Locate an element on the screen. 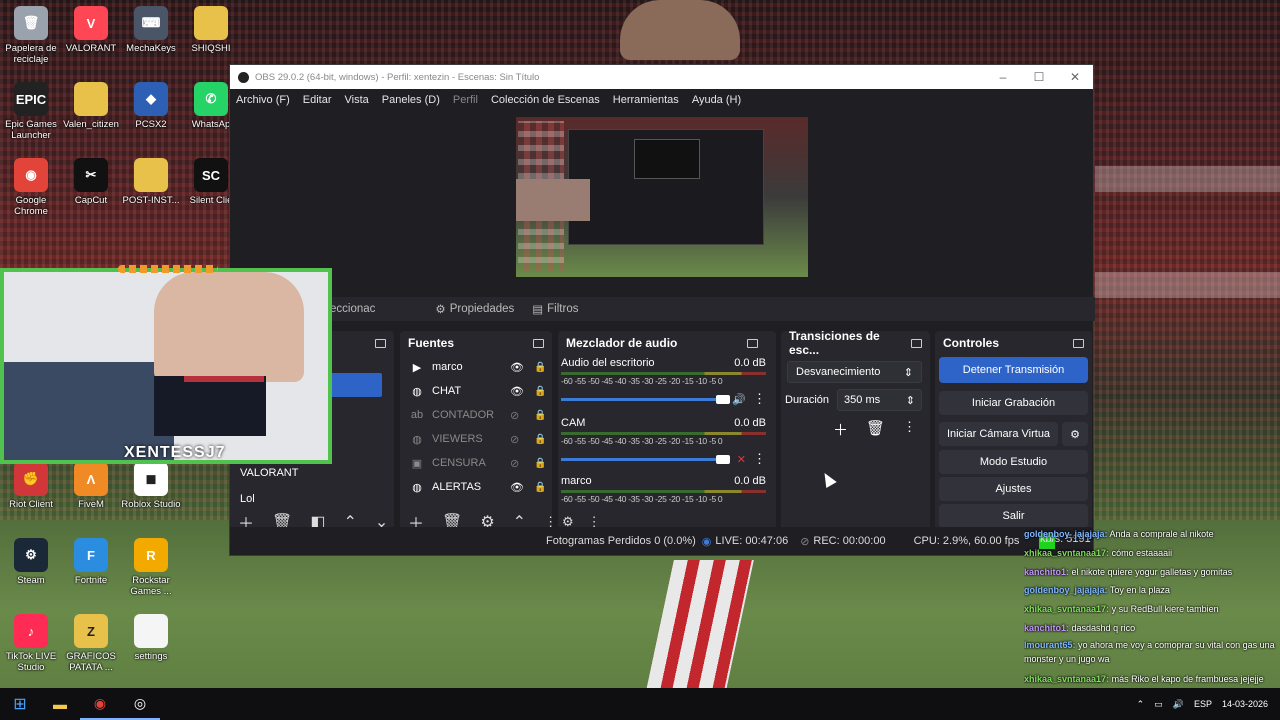 The width and height of the screenshot is (1280, 720). stop-stream-button: Detener Transmisión is located at coordinates (1013, 370).